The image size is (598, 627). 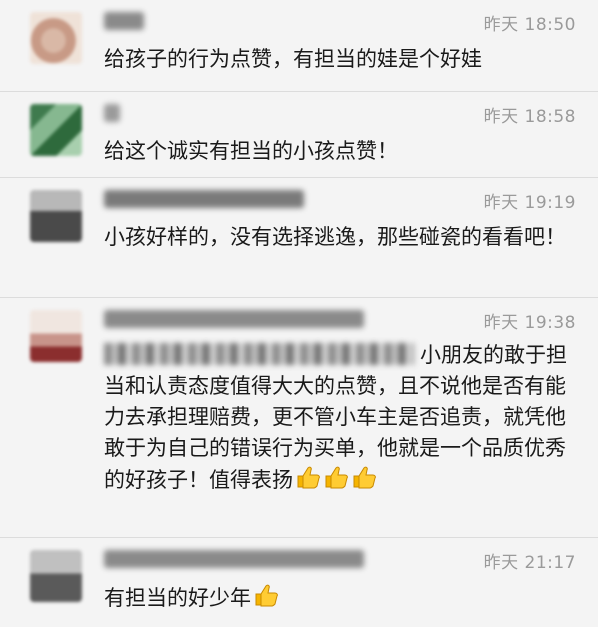 What do you see at coordinates (529, 323) in the screenshot?
I see `comment-time: 昨天 19:38` at bounding box center [529, 323].